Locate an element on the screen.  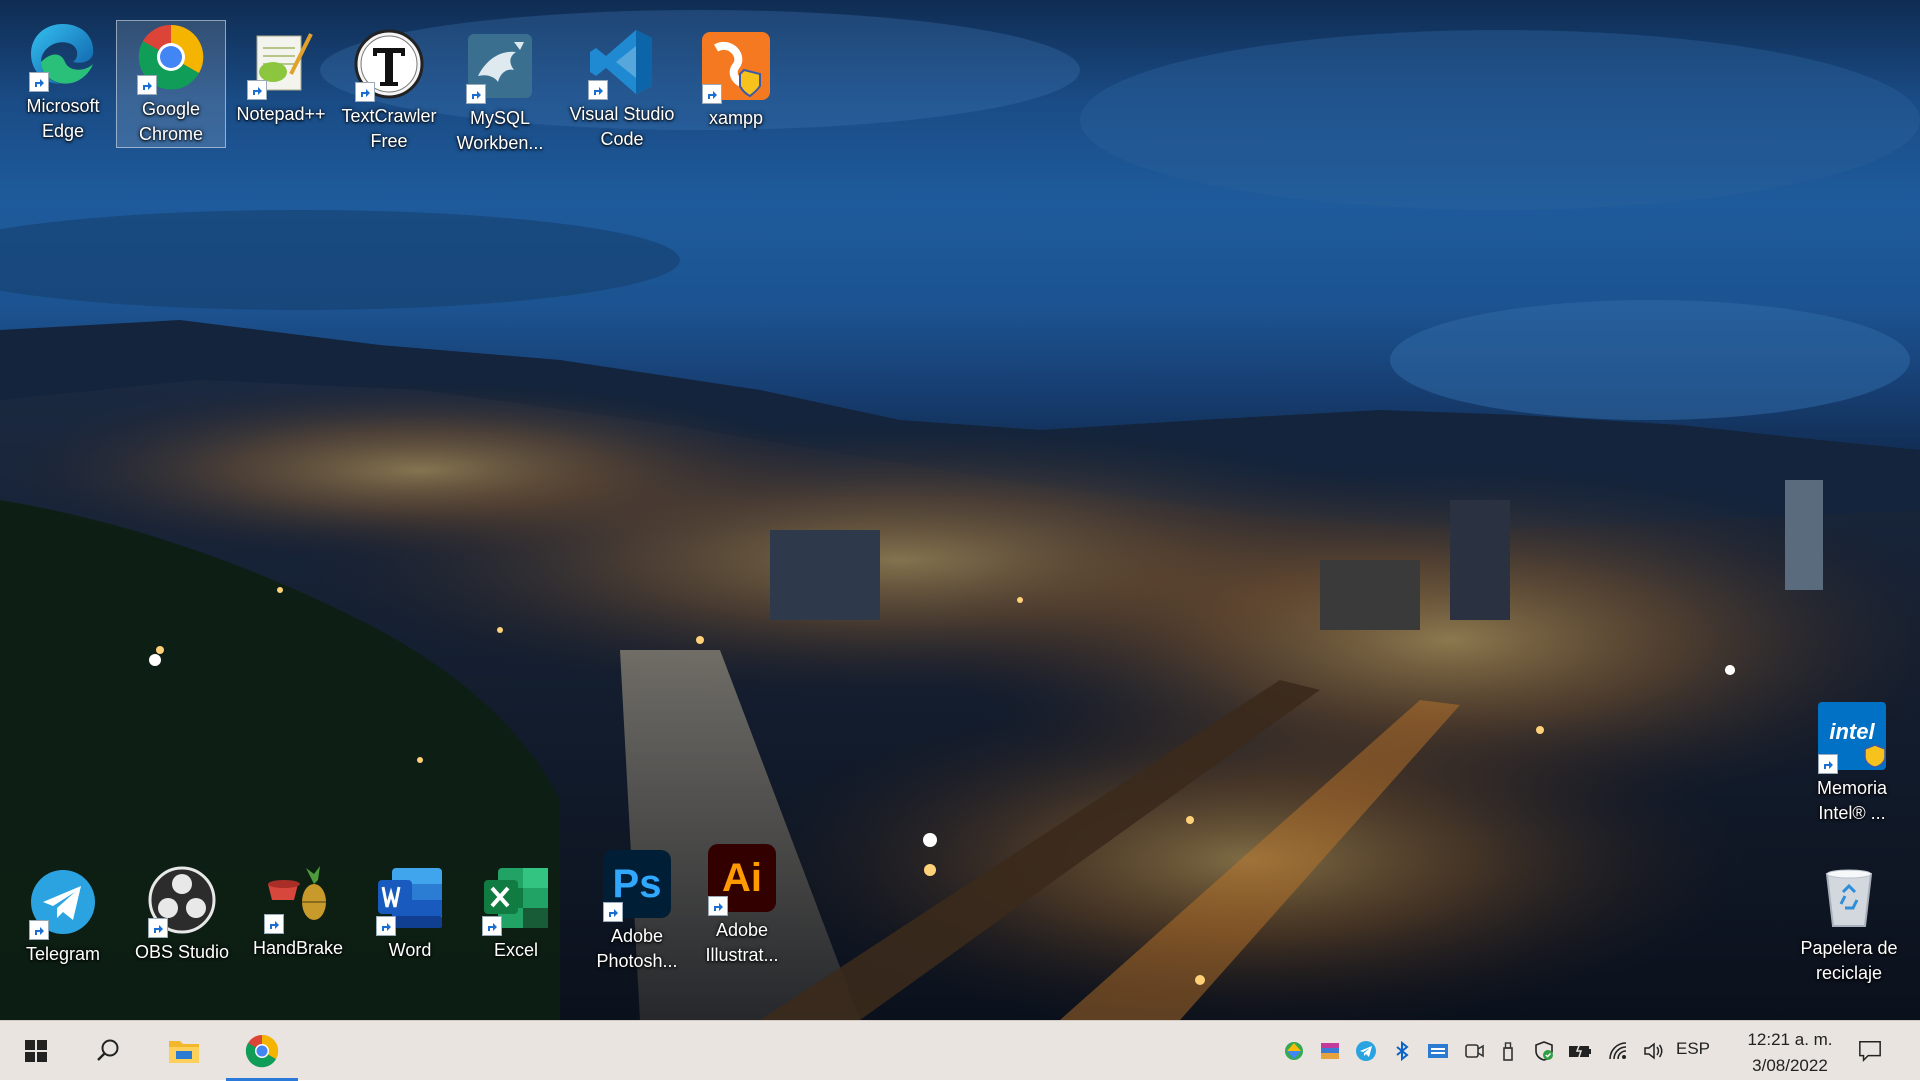
bluetooth-icon is located at coordinates (1402, 1051).